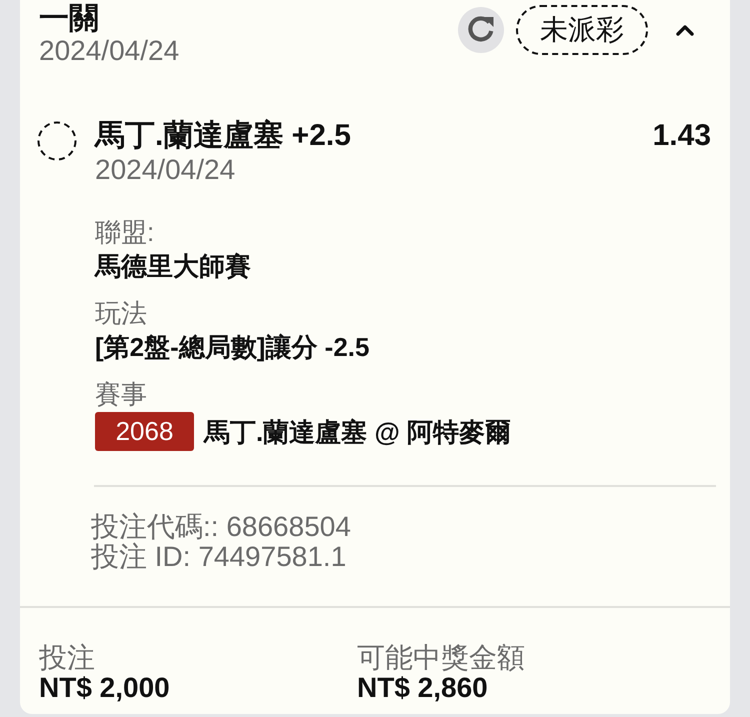 This screenshot has width=750, height=717. I want to click on bet-date: 2024/04/24, so click(109, 51).